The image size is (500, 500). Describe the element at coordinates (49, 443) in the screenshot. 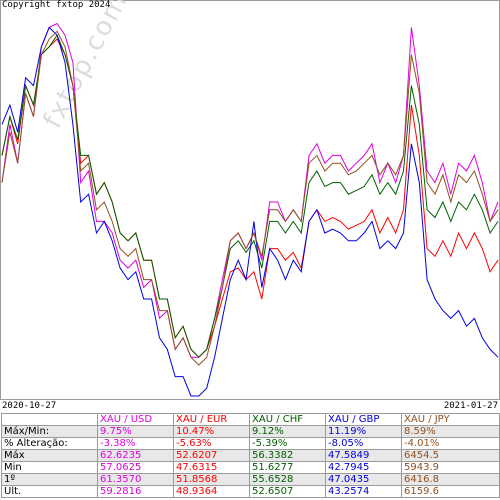

I see `stats-row-label: % Alteração:` at that location.